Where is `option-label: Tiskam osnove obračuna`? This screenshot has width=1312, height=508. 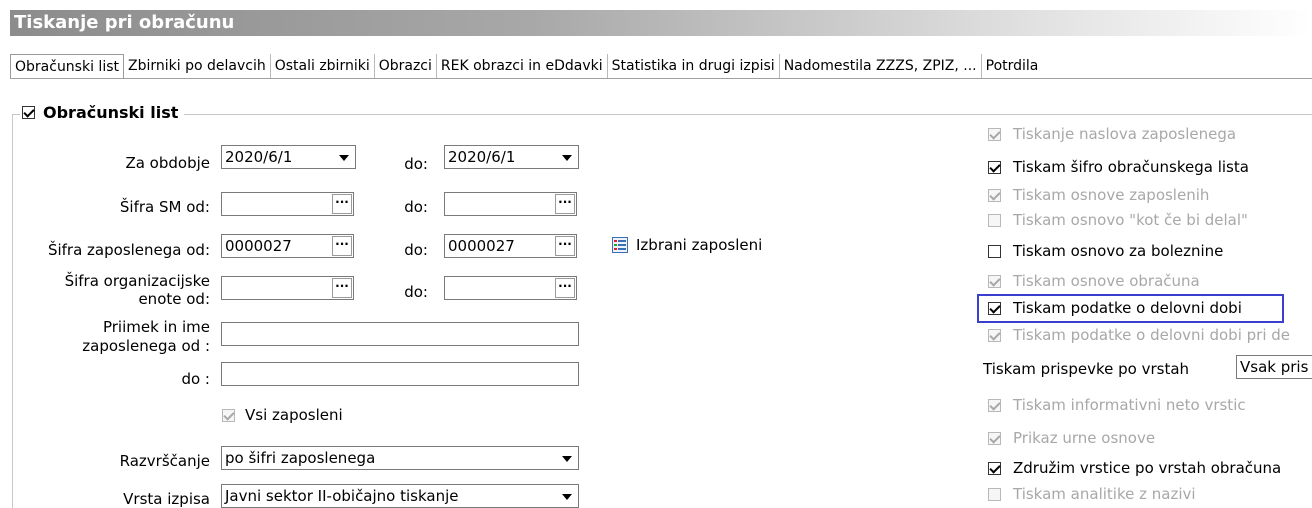
option-label: Tiskam osnove obračuna is located at coordinates (1106, 281).